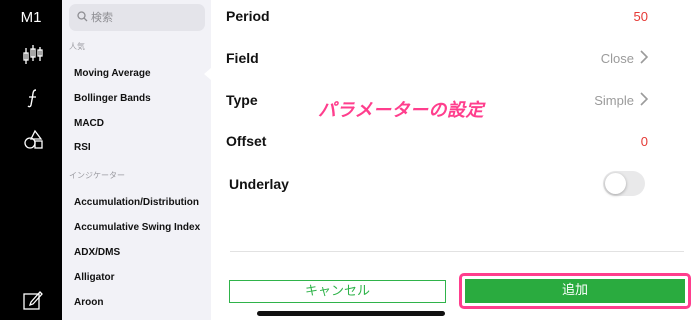 This screenshot has width=700, height=320. Describe the element at coordinates (77, 46) in the screenshot. I see `section-popular: 人気` at that location.